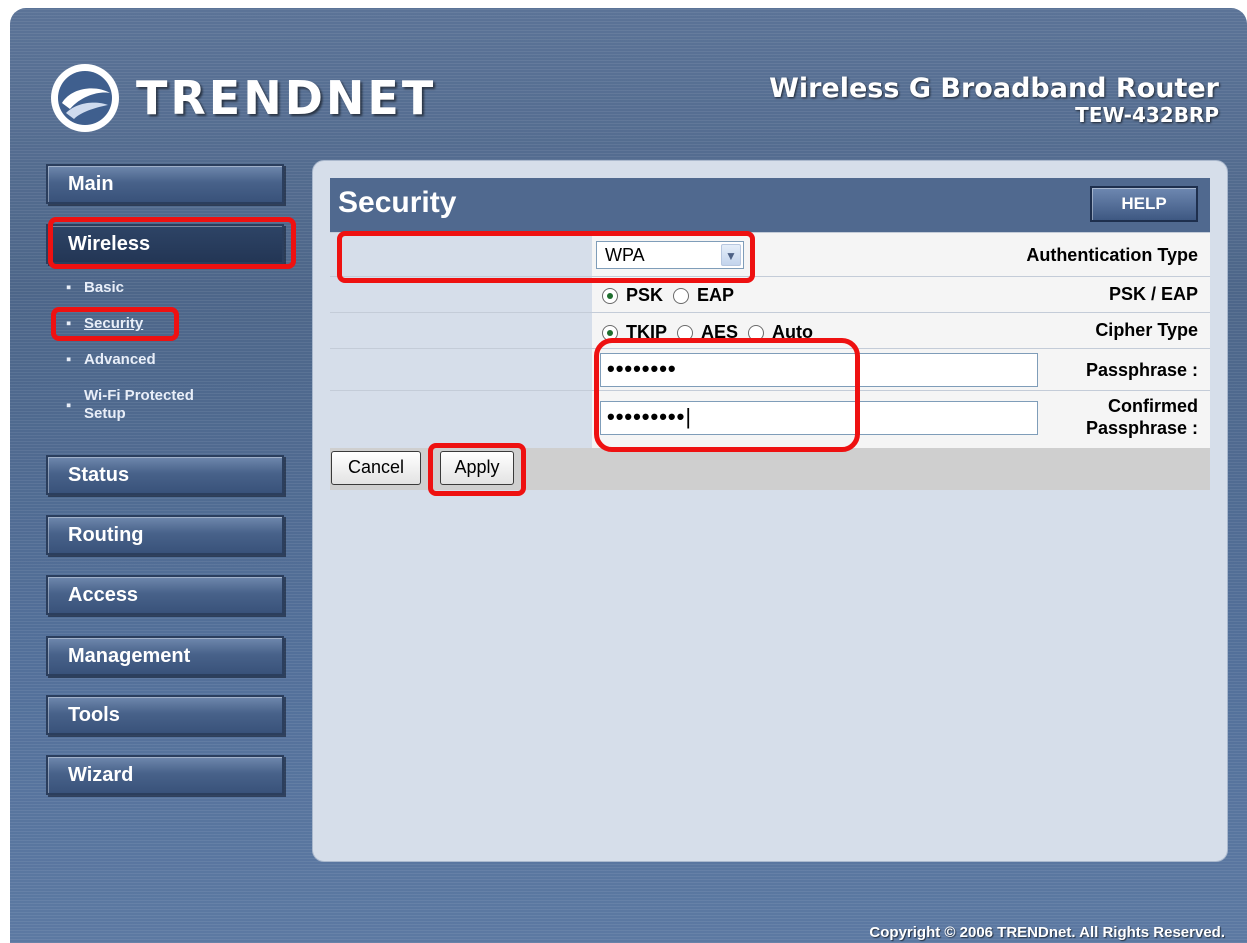  Describe the element at coordinates (647, 332) in the screenshot. I see `tkip-radio-label: TKIP` at that location.